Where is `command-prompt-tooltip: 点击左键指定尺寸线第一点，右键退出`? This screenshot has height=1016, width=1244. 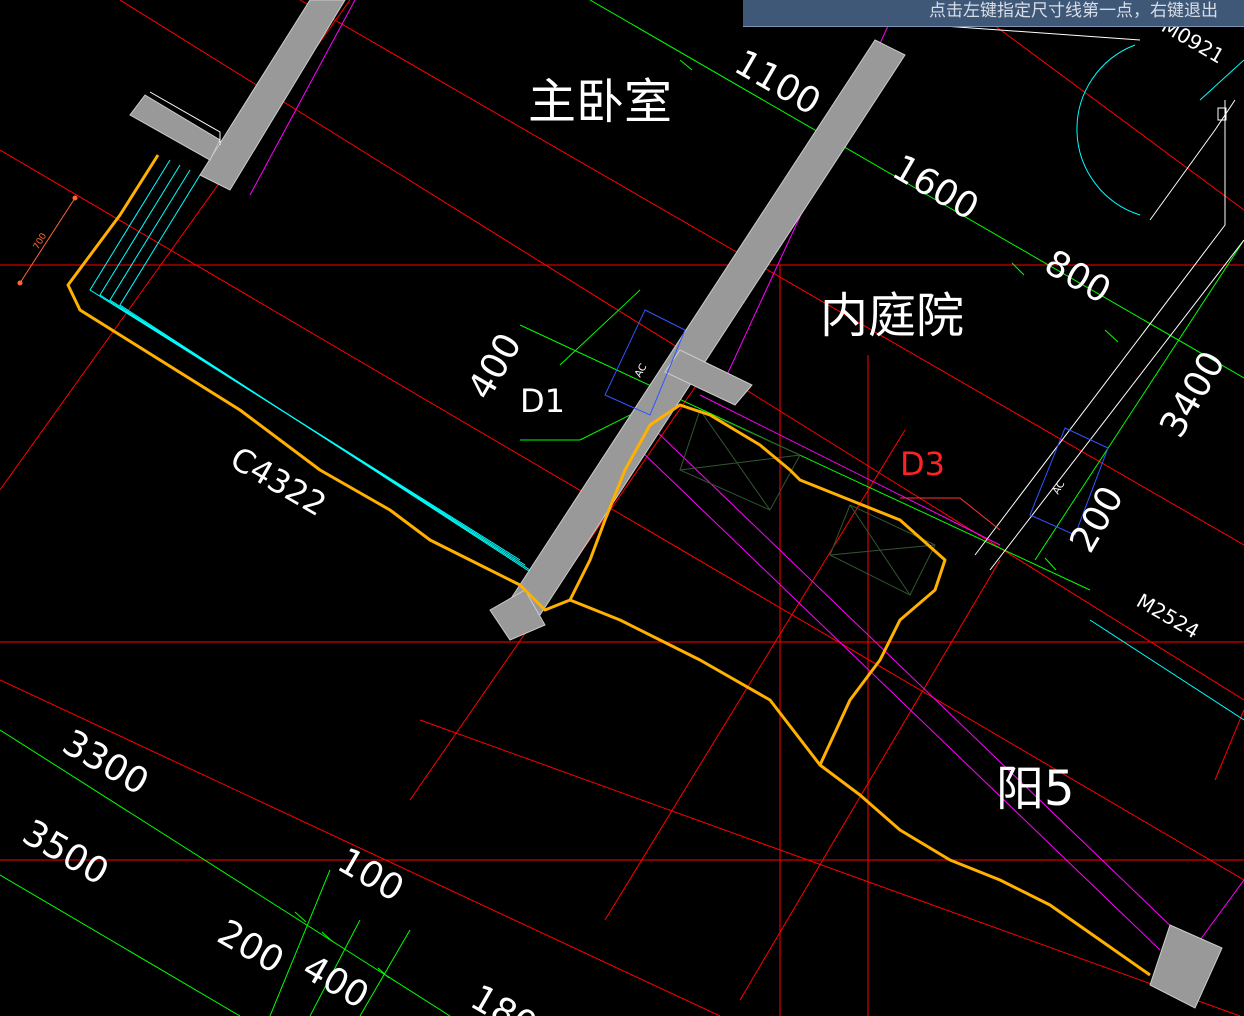 command-prompt-tooltip: 点击左键指定尺寸线第一点，右键退出 is located at coordinates (993, 13).